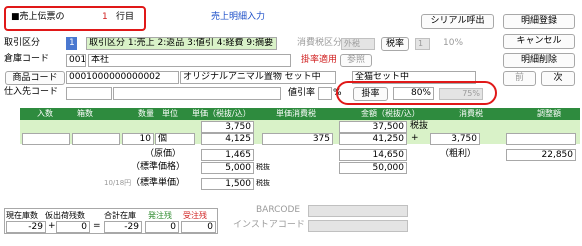  What do you see at coordinates (263, 167) in the screenshot?
I see `hyojun-suffix: 税抜` at bounding box center [263, 167].